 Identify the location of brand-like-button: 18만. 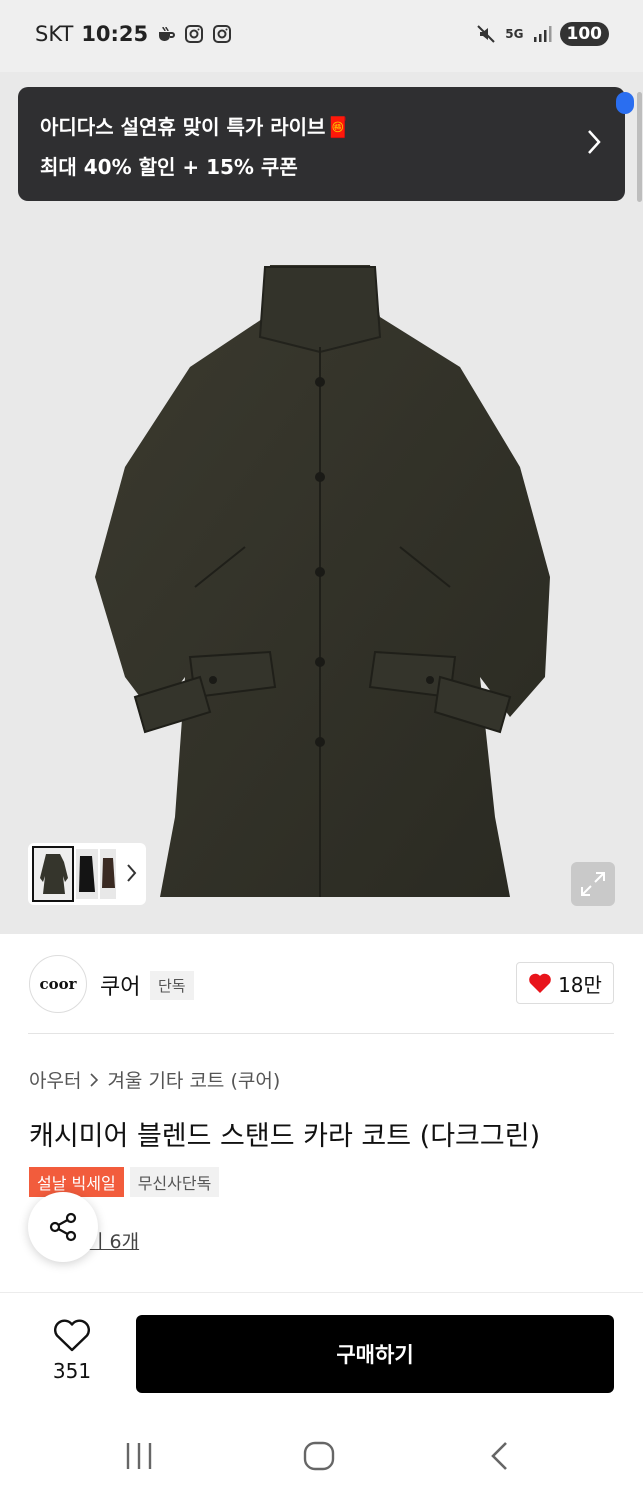
(565, 983).